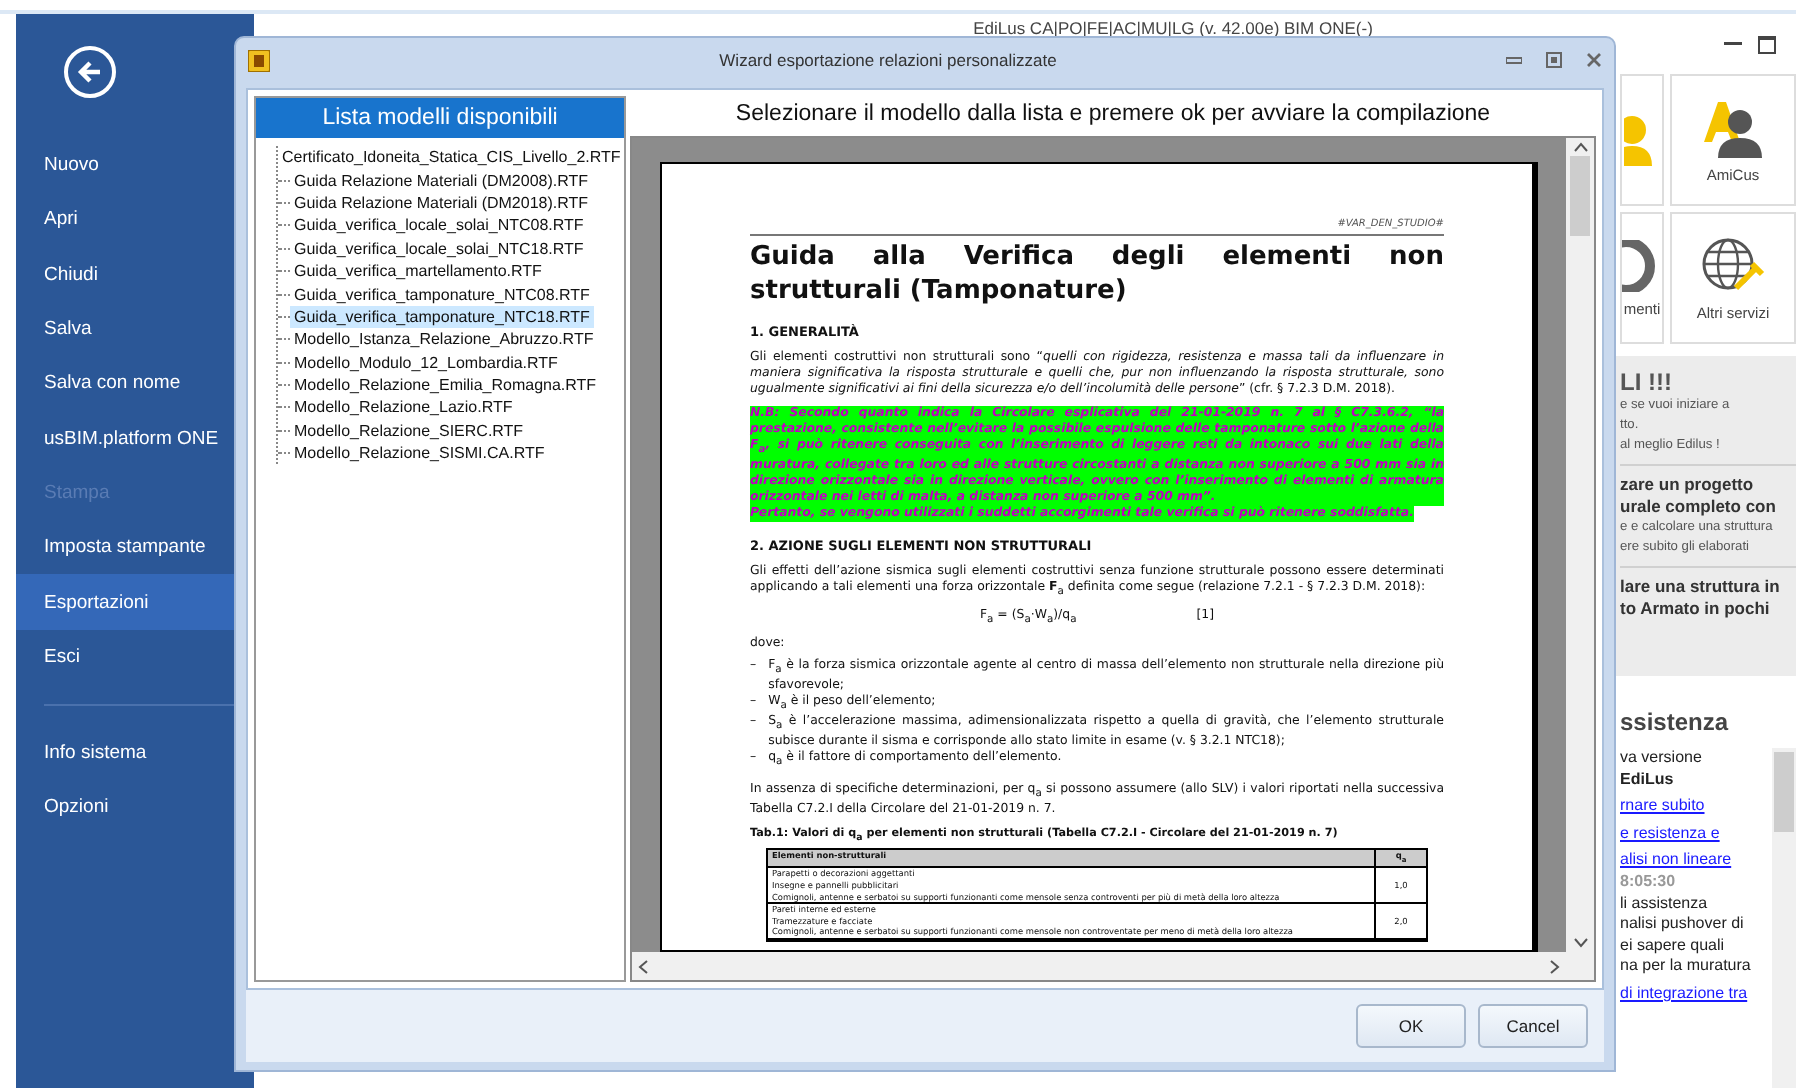 This screenshot has height=1088, width=1796. I want to click on person-icon, so click(1733, 127).